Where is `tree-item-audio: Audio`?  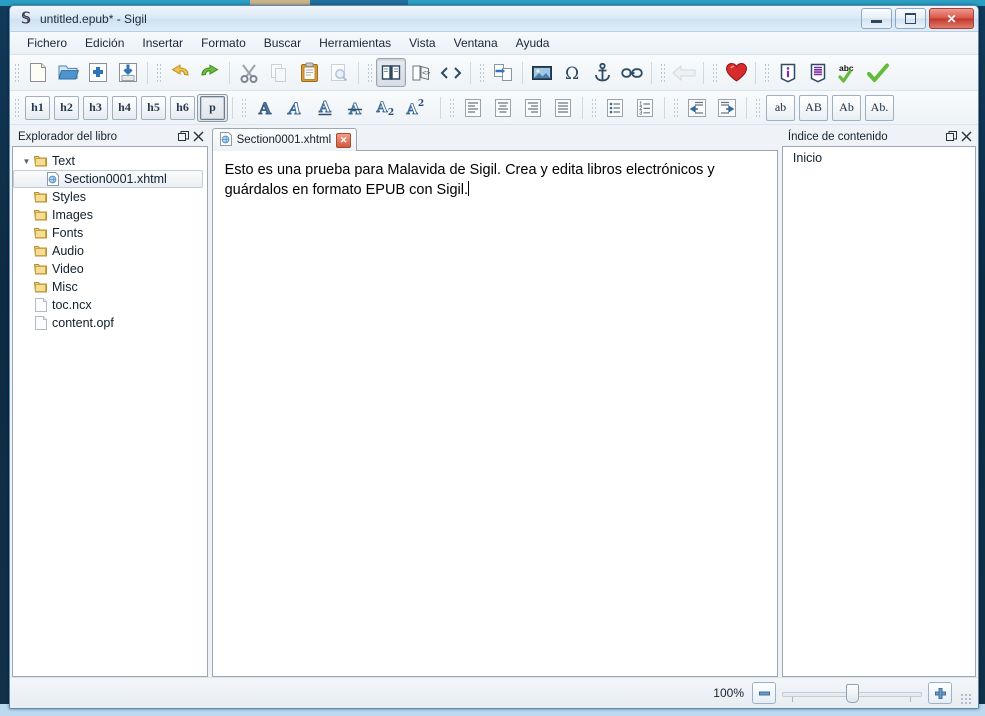
tree-item-audio: Audio is located at coordinates (110, 251).